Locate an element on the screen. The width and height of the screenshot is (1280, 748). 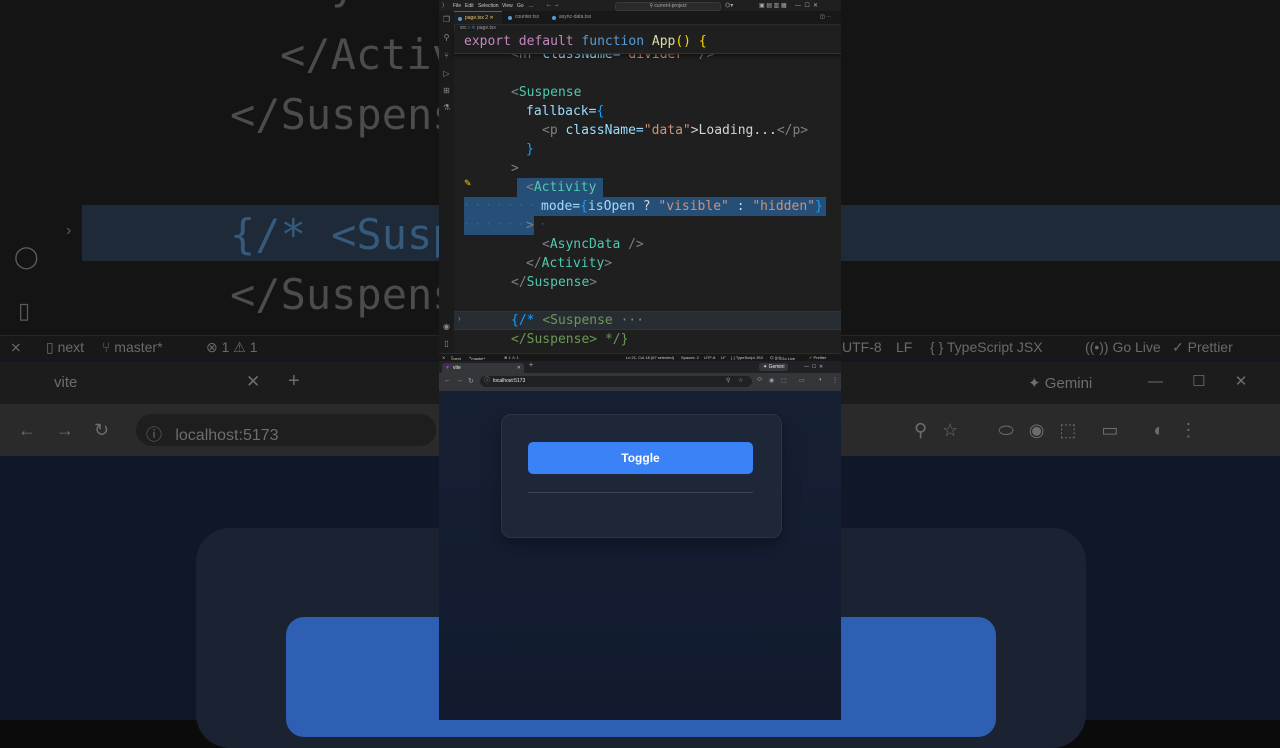
split-editor-icon: ◫ ⋯ is located at coordinates (825, 17).